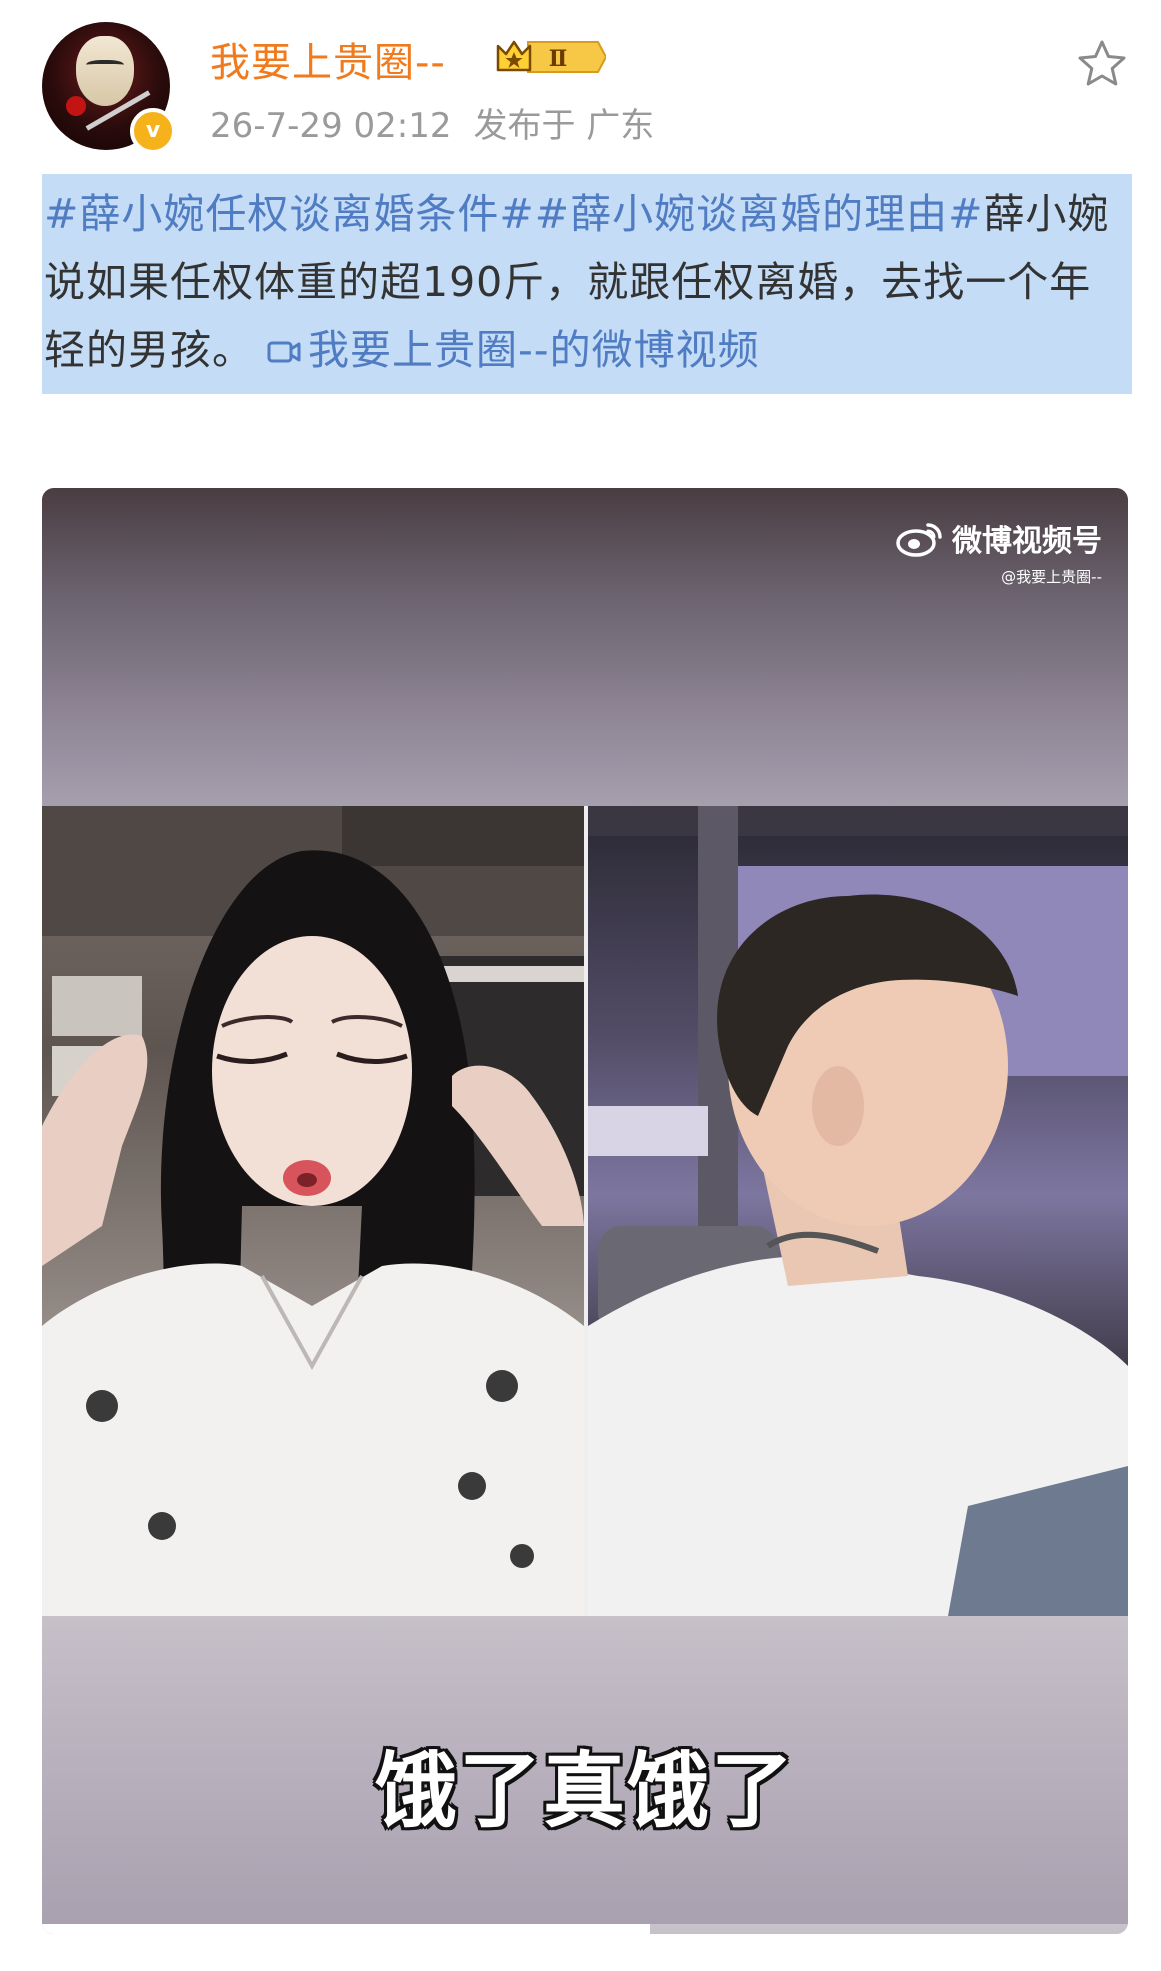  I want to click on video-source-link: 我要上贵圈--的微博视频, so click(507, 350).